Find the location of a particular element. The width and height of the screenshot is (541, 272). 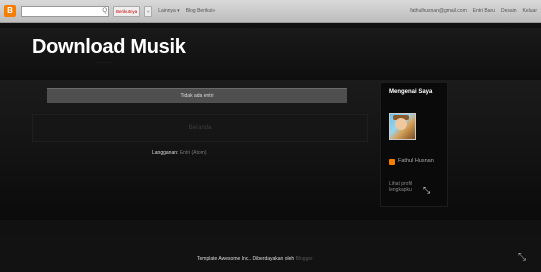

home-link: Beranda is located at coordinates (200, 128).